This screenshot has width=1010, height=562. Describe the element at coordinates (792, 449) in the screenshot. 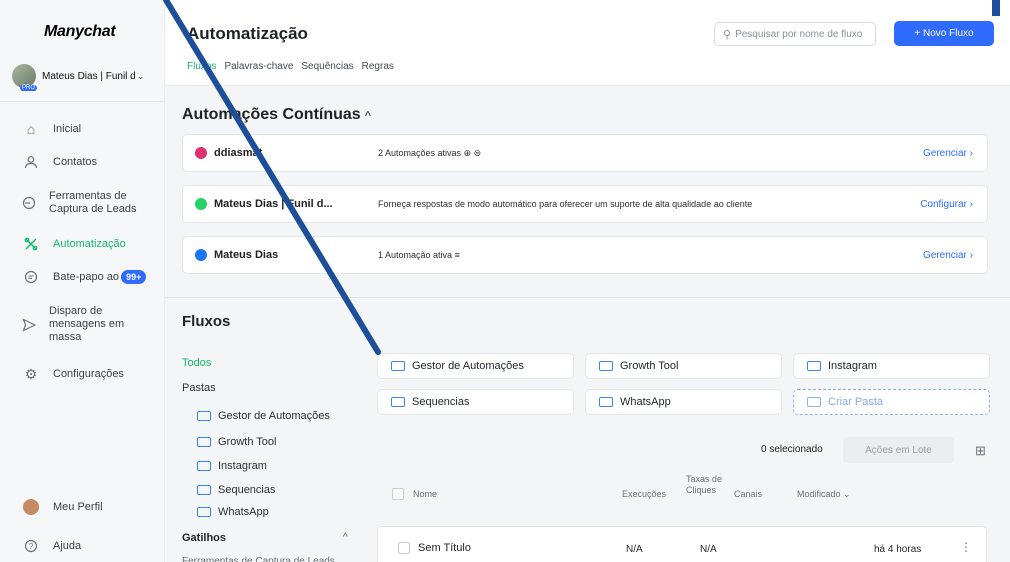

I see `selected-count: 0 selecionado` at that location.